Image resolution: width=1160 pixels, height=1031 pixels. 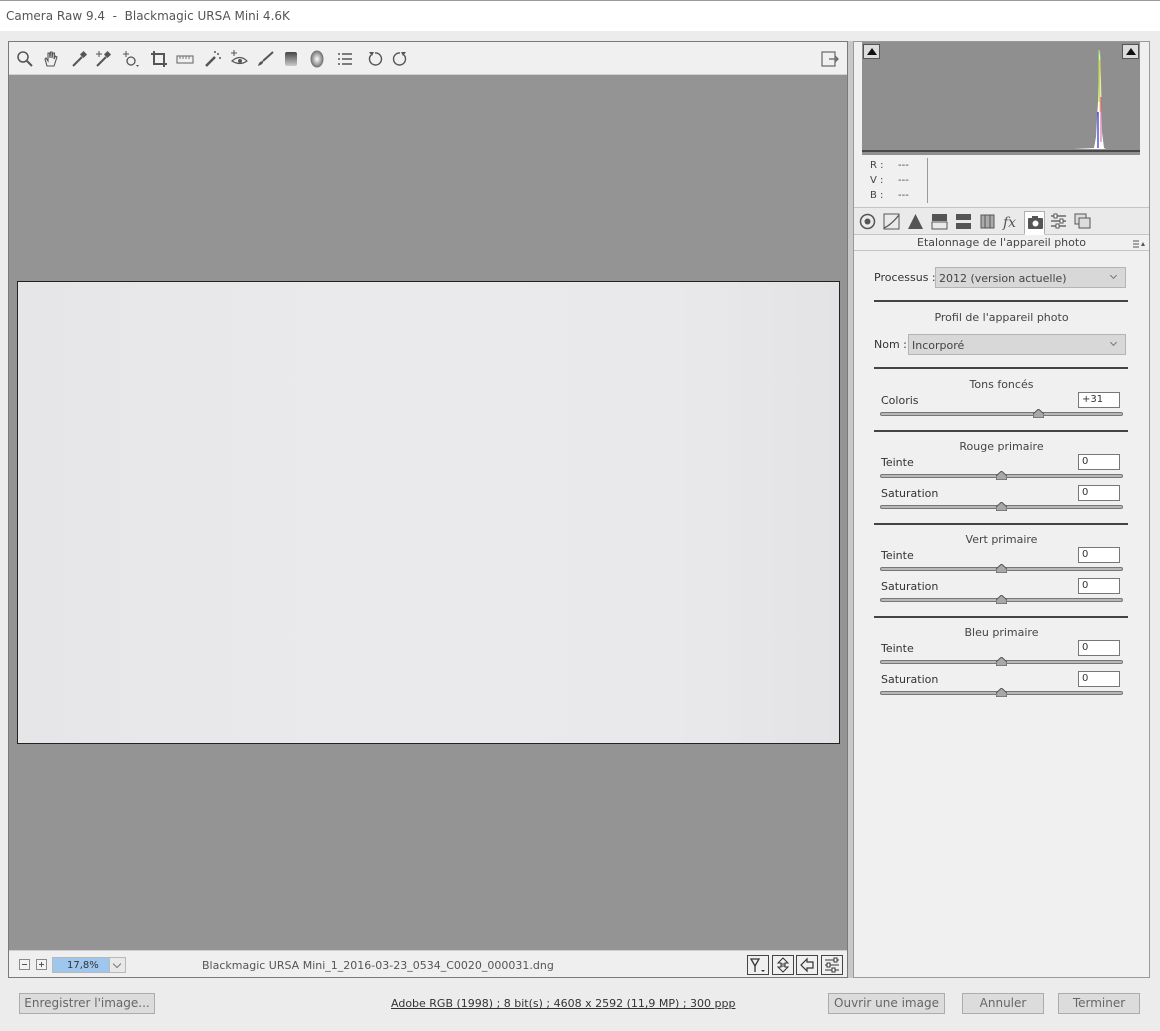 I want to click on graduated-filter-icon, so click(x=291, y=59).